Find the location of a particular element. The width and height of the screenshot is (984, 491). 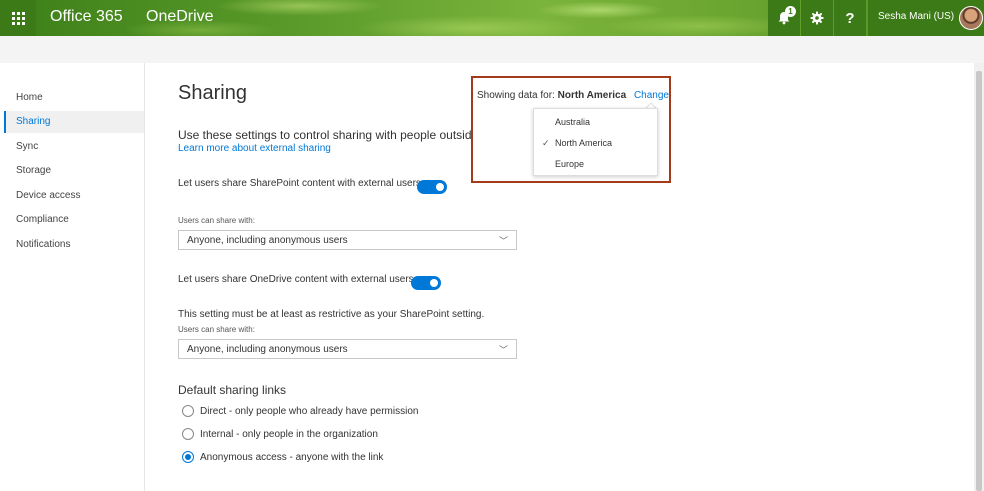

region-option-australia: Australia is located at coordinates (595, 122).